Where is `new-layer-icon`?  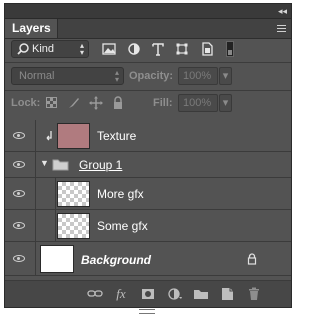 new-layer-icon is located at coordinates (227, 294).